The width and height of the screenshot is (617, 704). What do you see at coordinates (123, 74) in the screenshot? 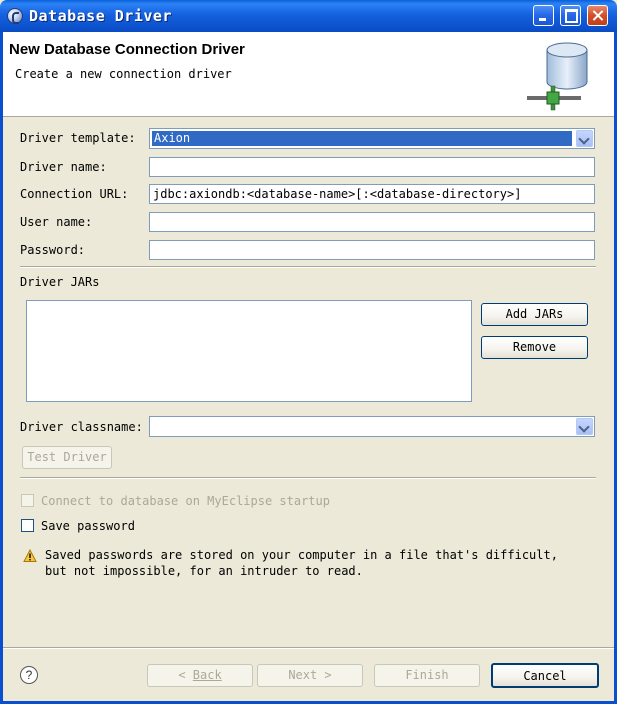
I see `page-subtitle: Create a new connection driver` at bounding box center [123, 74].